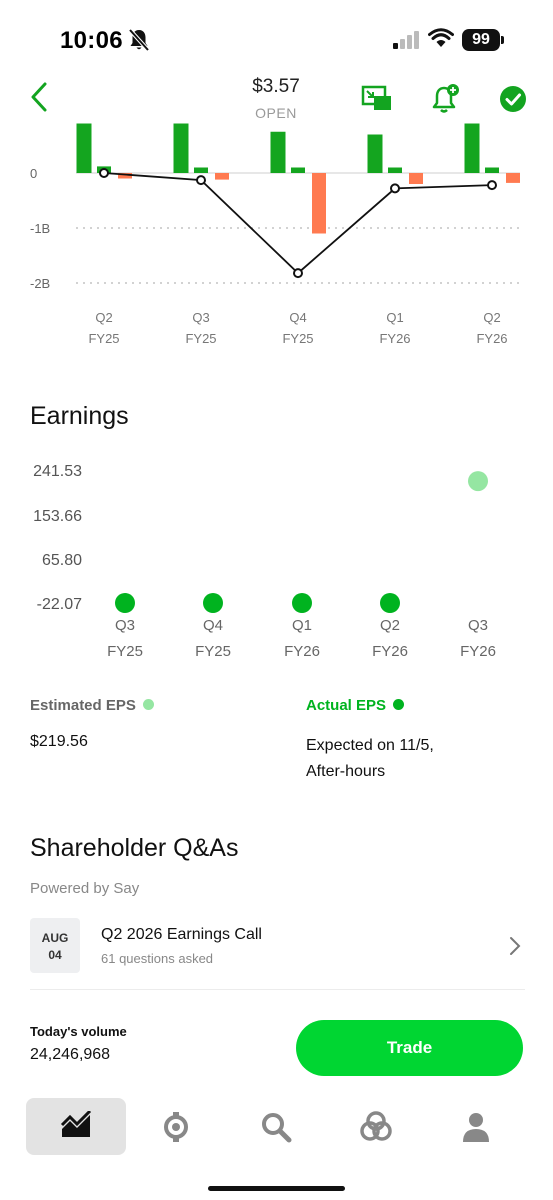  I want to click on qa-title: Shareholder Q&As, so click(134, 848).